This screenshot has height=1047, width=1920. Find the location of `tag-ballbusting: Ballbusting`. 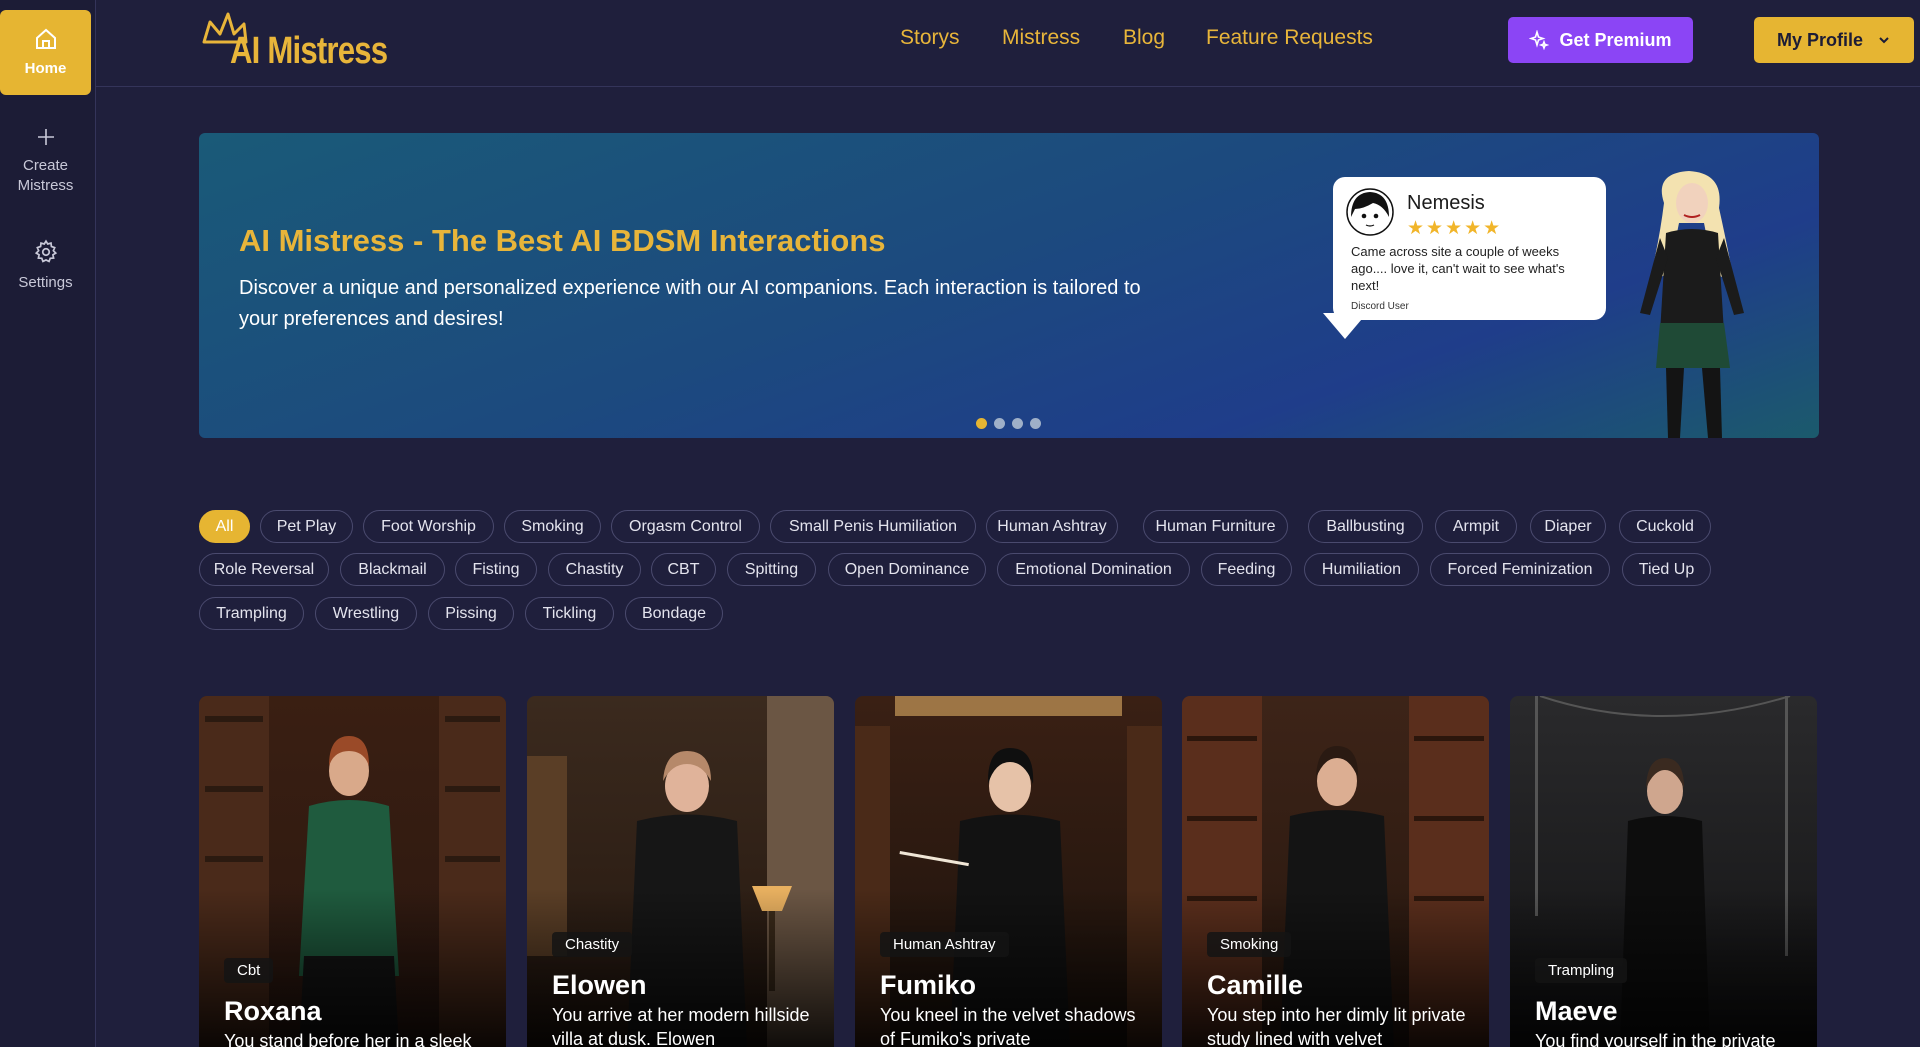

tag-ballbusting: Ballbusting is located at coordinates (1365, 526).